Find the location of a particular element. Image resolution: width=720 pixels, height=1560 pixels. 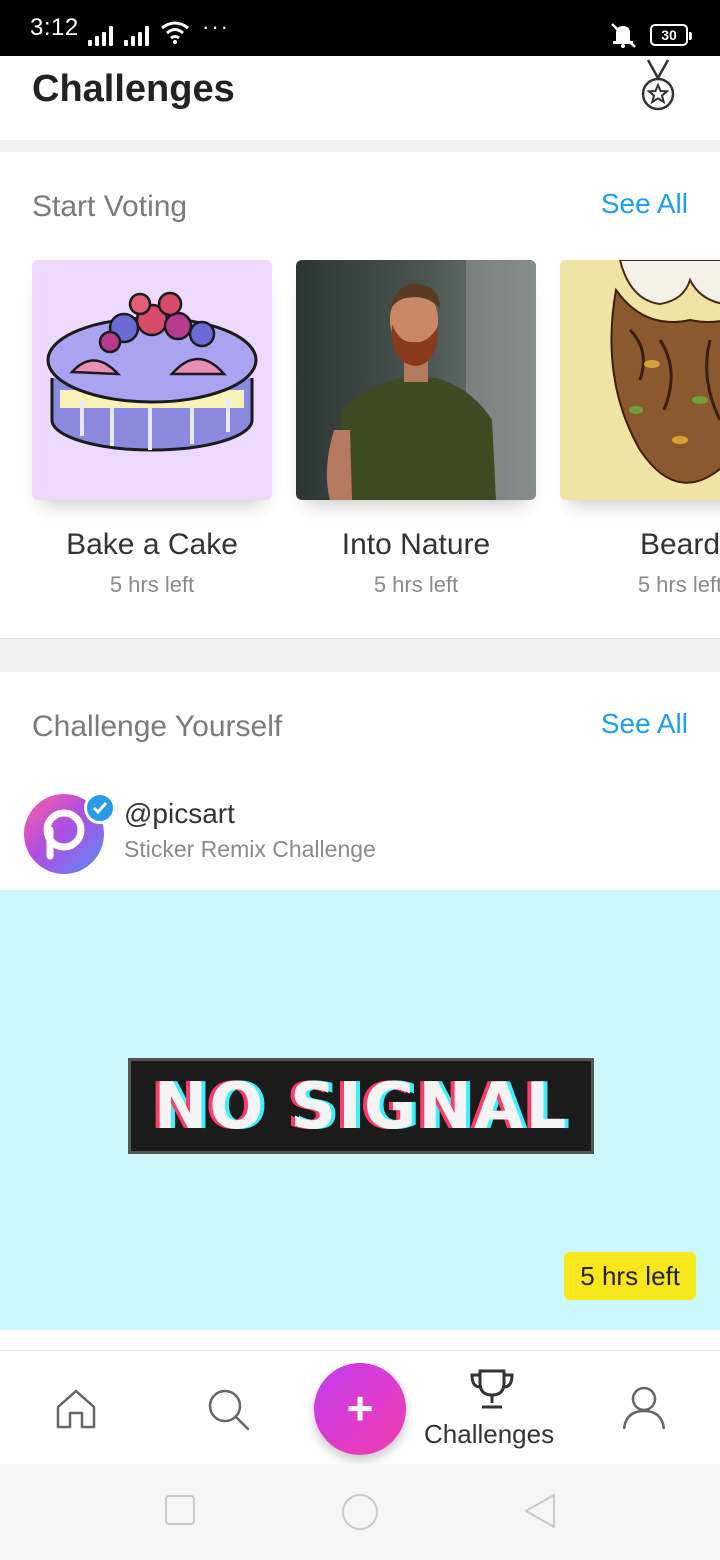

see-all-voting-link: See All is located at coordinates (644, 204).